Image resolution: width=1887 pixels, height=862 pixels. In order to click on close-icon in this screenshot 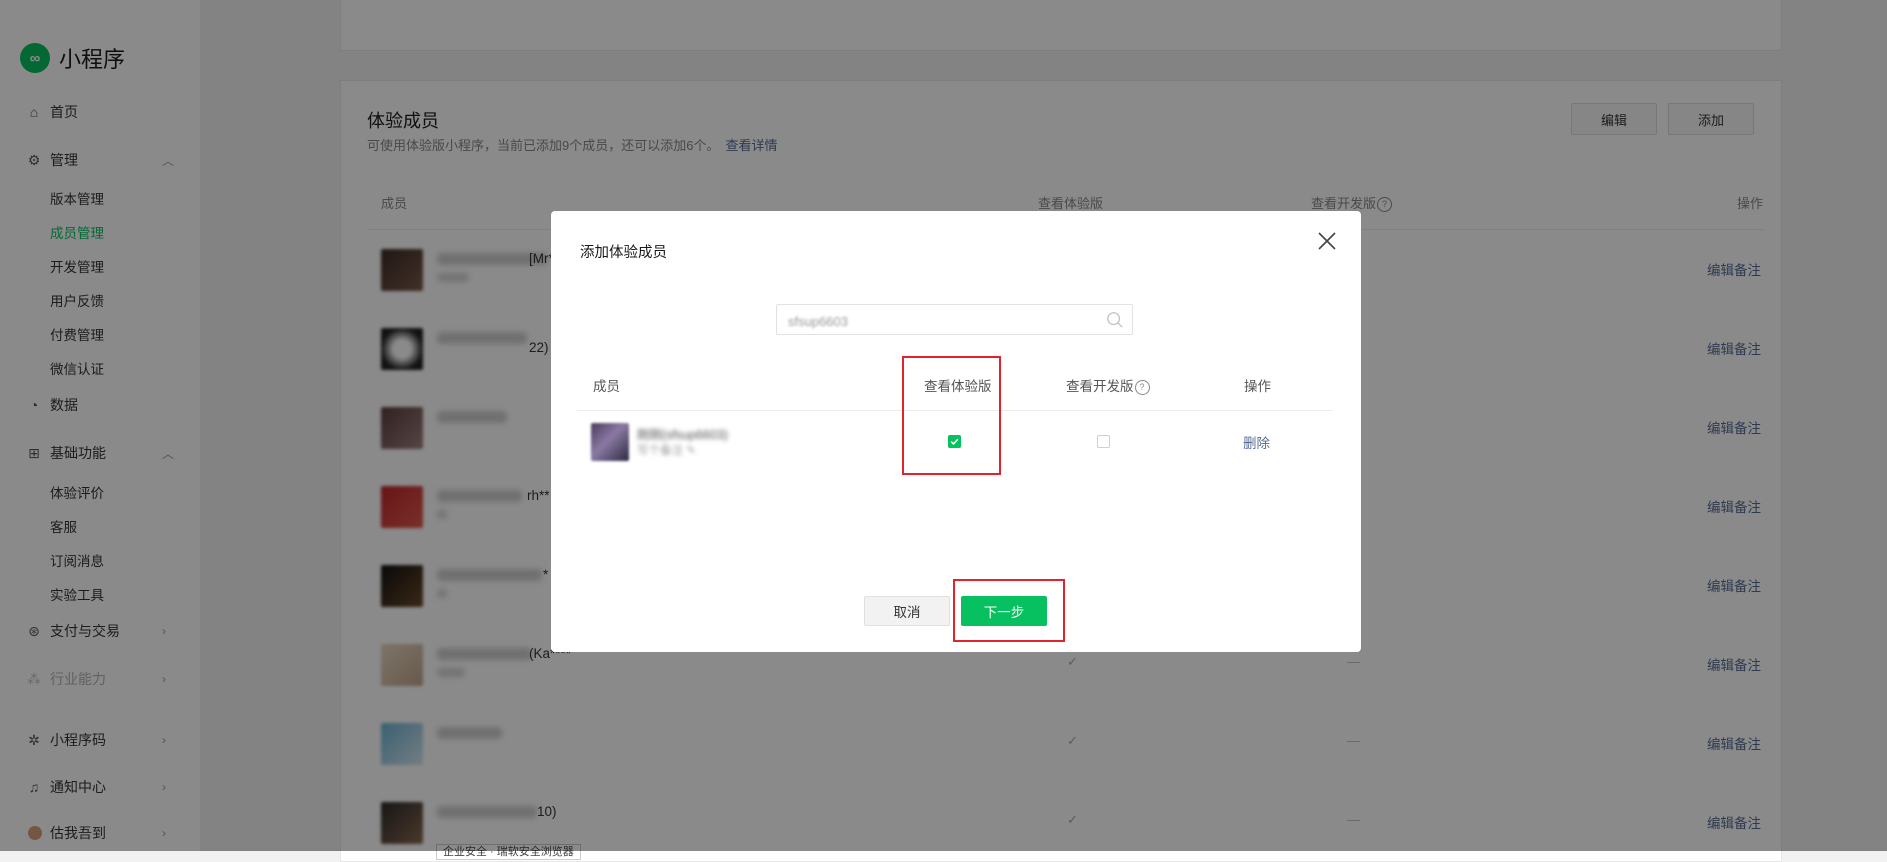, I will do `click(1327, 241)`.